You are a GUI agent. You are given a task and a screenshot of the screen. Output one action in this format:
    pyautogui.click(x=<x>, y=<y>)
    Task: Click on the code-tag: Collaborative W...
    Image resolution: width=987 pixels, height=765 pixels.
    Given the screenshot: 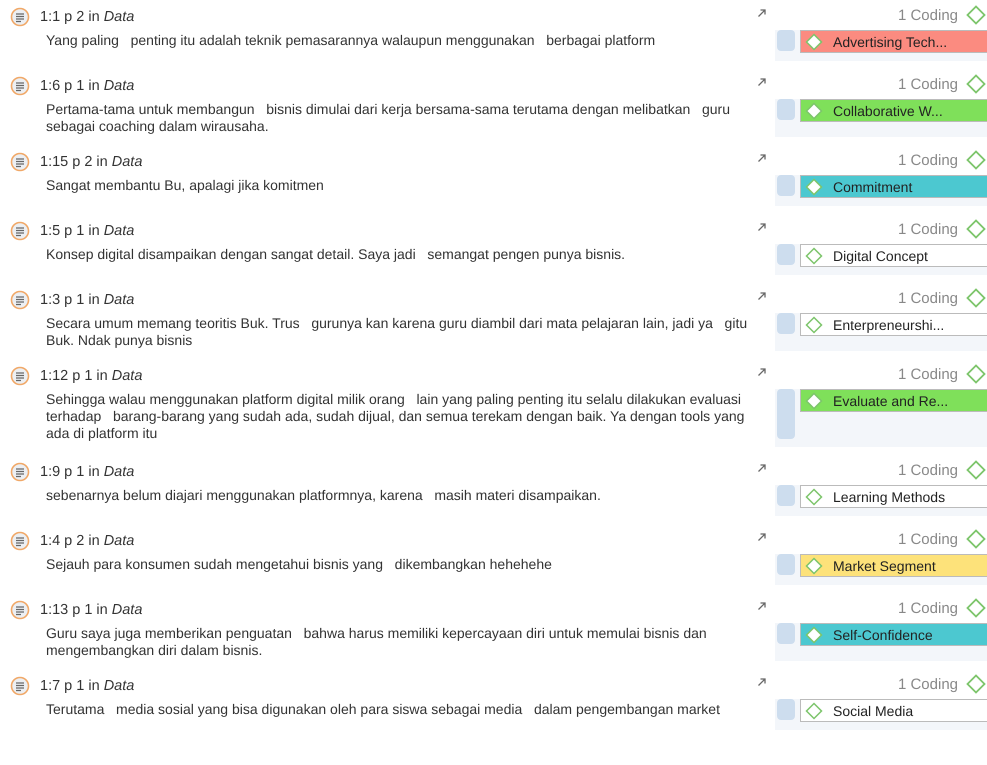 What is the action you would take?
    pyautogui.click(x=893, y=110)
    